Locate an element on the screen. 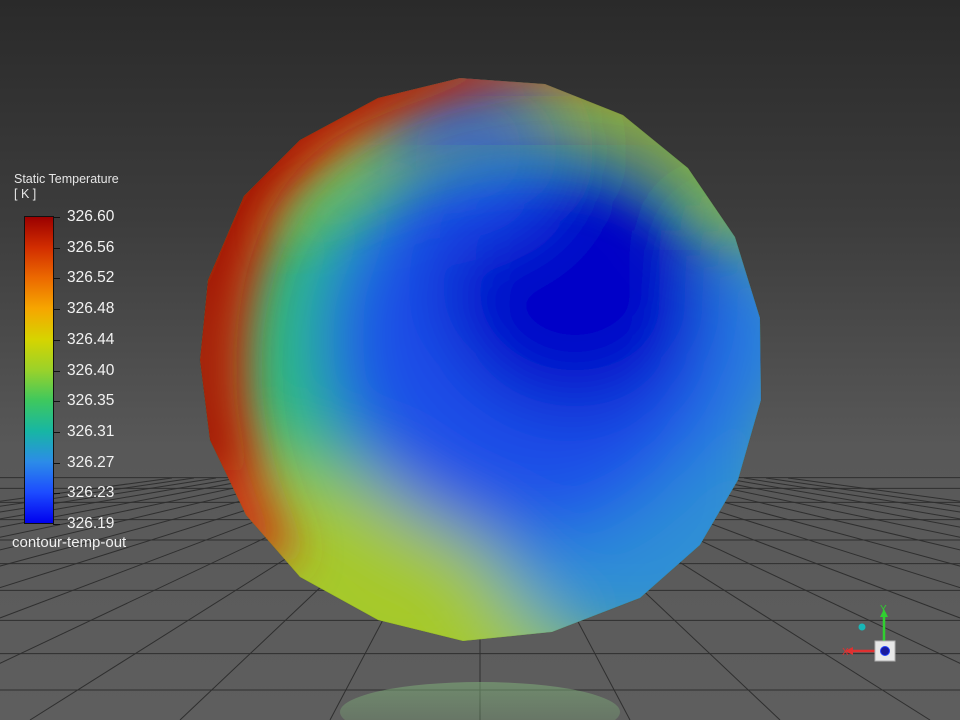 Image resolution: width=960 pixels, height=720 pixels. z-axis-dot is located at coordinates (885, 651).